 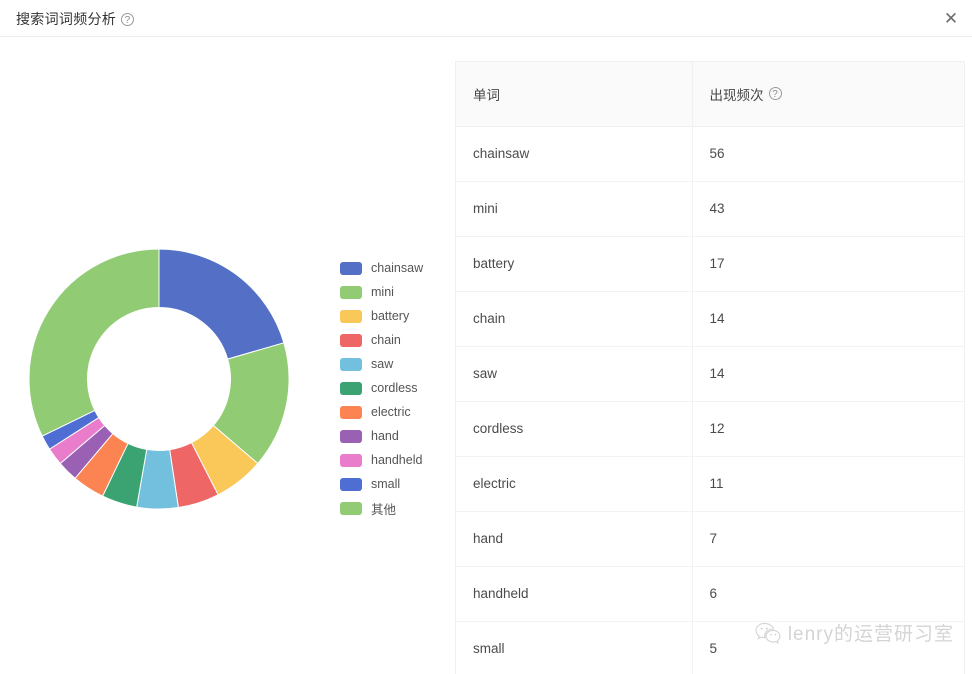 I want to click on column-header-frequency: 出现频次?, so click(x=828, y=94).